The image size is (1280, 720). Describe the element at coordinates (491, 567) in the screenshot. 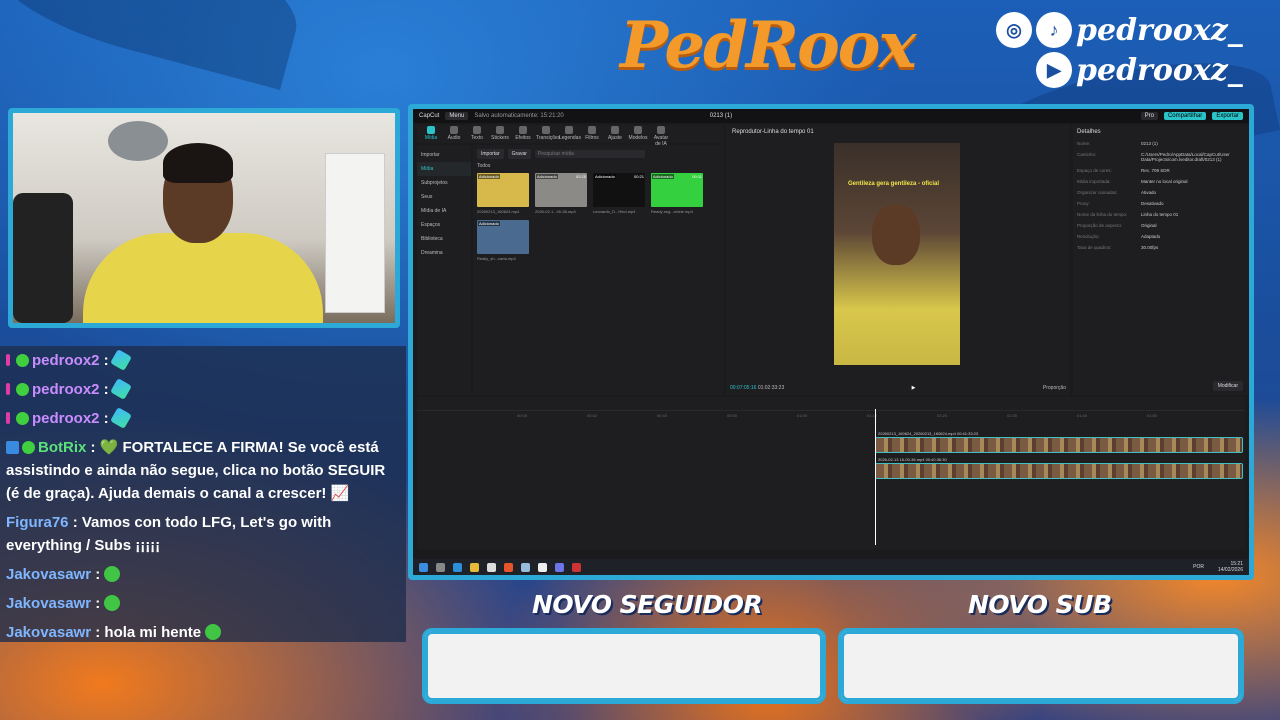

I see `store-icon` at that location.